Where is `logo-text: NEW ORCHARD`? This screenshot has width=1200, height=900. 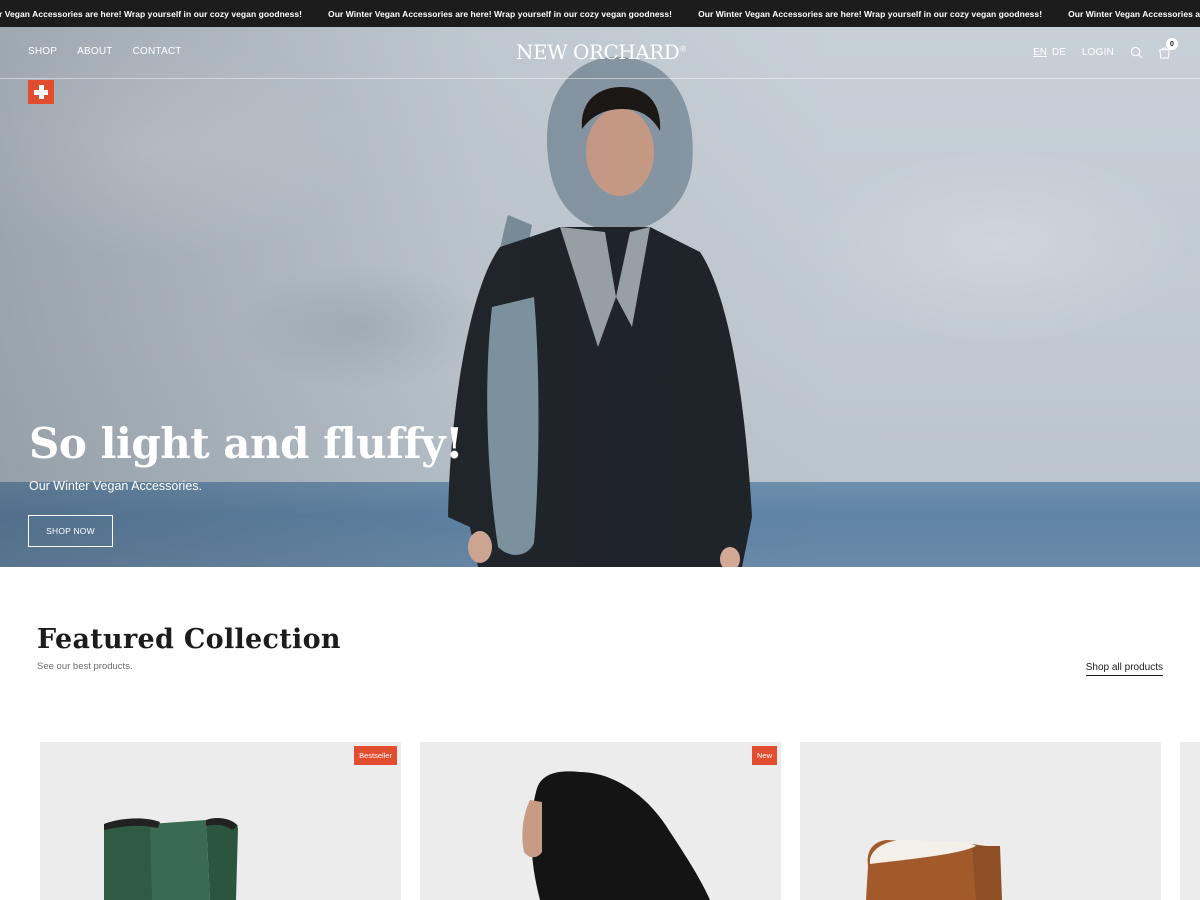 logo-text: NEW ORCHARD is located at coordinates (598, 52).